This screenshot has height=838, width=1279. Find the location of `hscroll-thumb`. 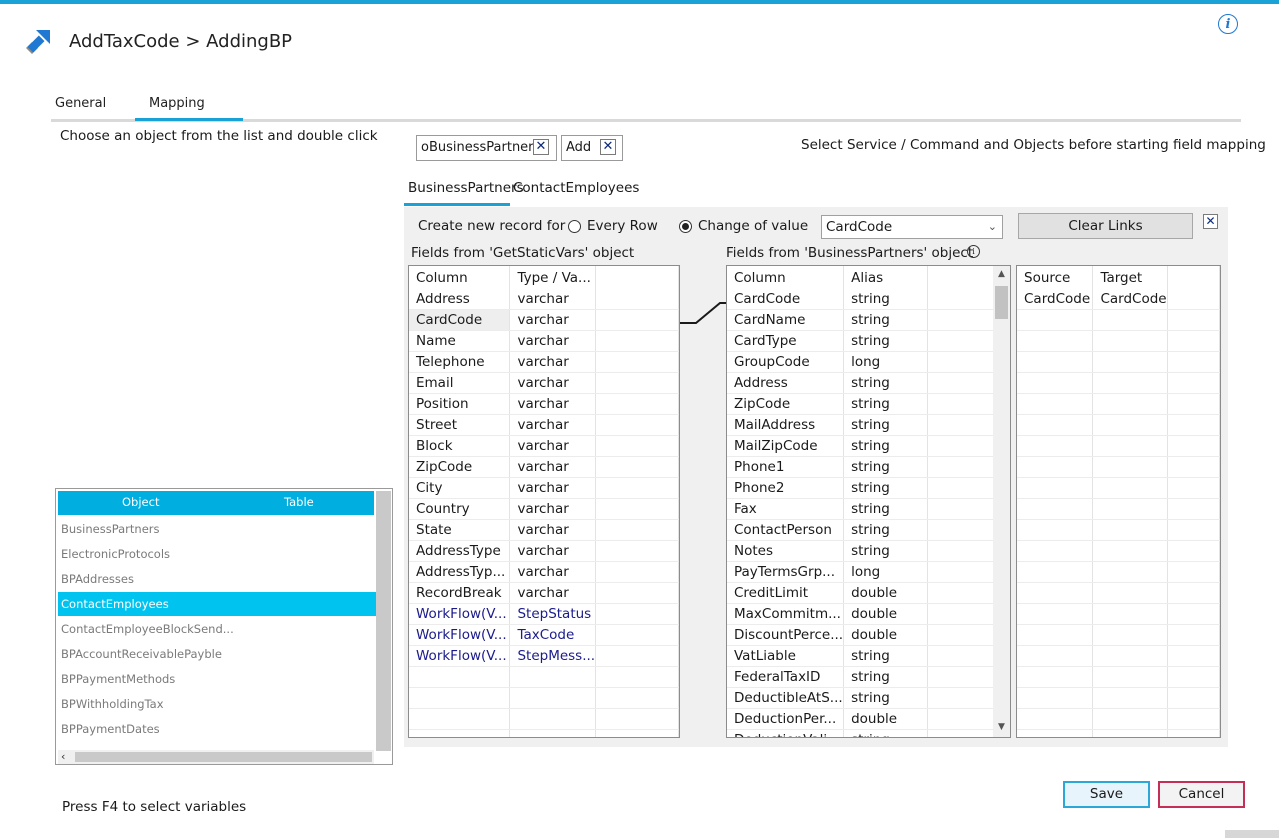

hscroll-thumb is located at coordinates (223, 757).